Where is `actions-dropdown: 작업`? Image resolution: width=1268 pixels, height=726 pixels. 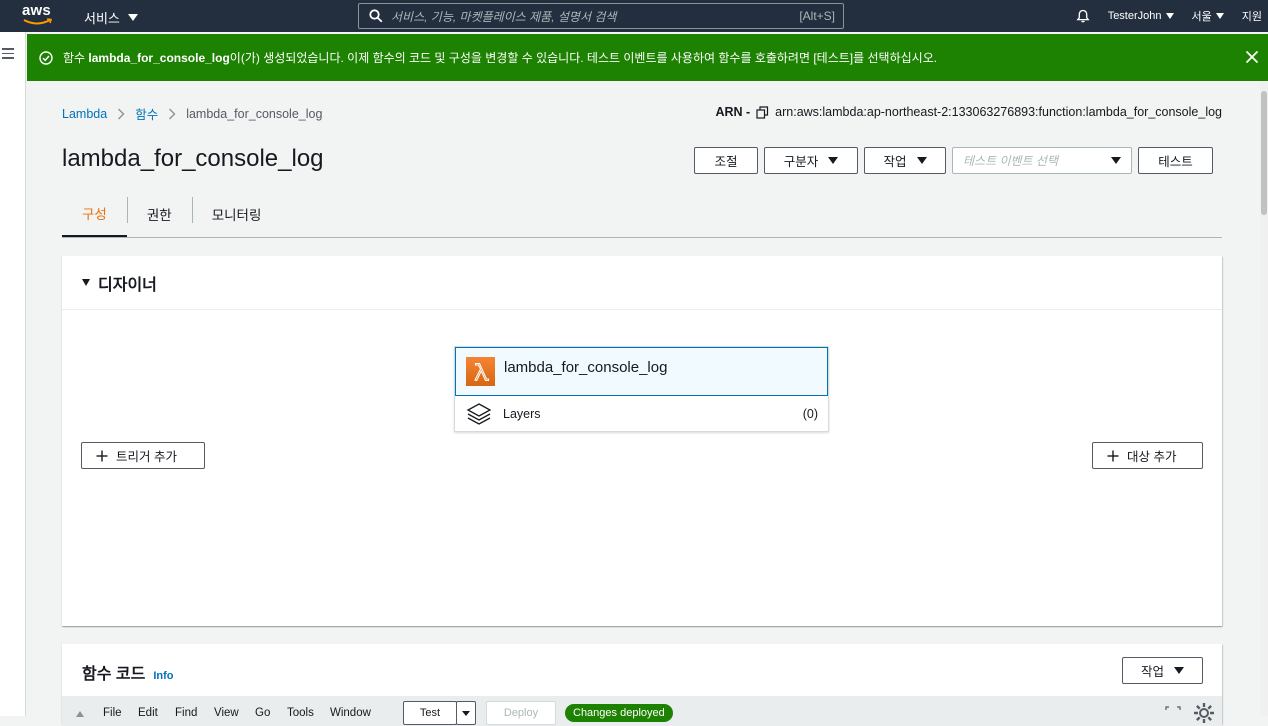 actions-dropdown: 작업 is located at coordinates (905, 160).